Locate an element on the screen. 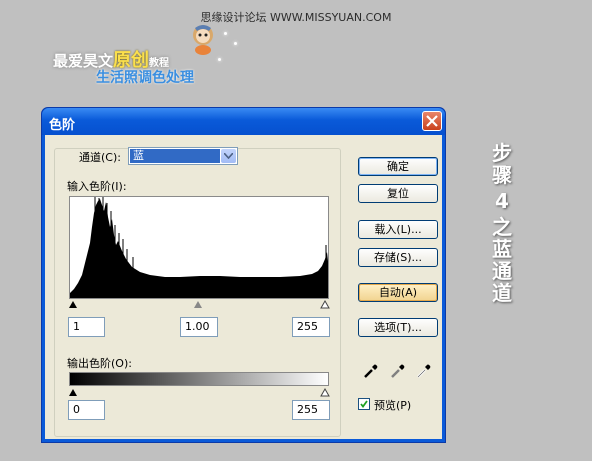  step-title: 步 骤 4 之 蓝 通 道 is located at coordinates (502, 223).